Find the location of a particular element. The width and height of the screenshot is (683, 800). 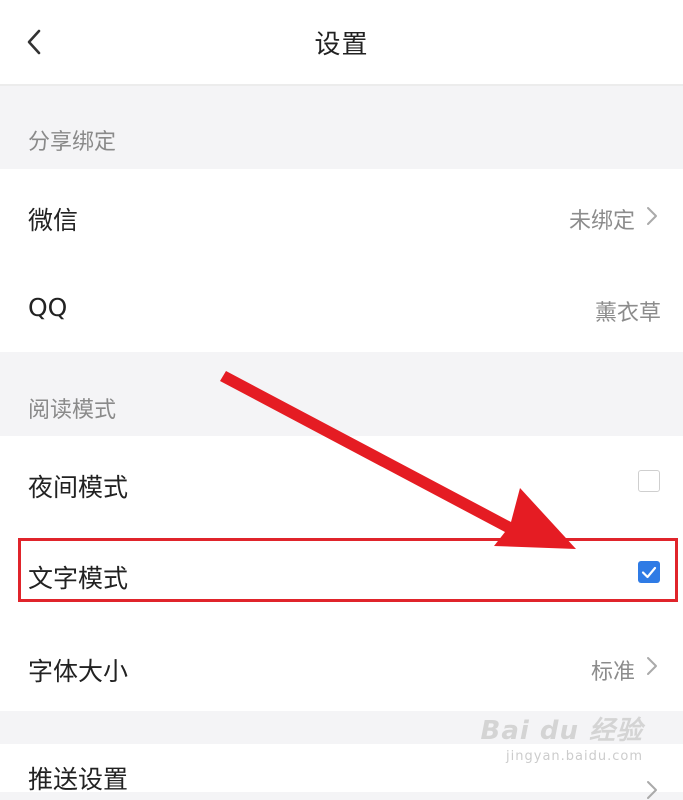

text-mode-checkbox is located at coordinates (649, 572).